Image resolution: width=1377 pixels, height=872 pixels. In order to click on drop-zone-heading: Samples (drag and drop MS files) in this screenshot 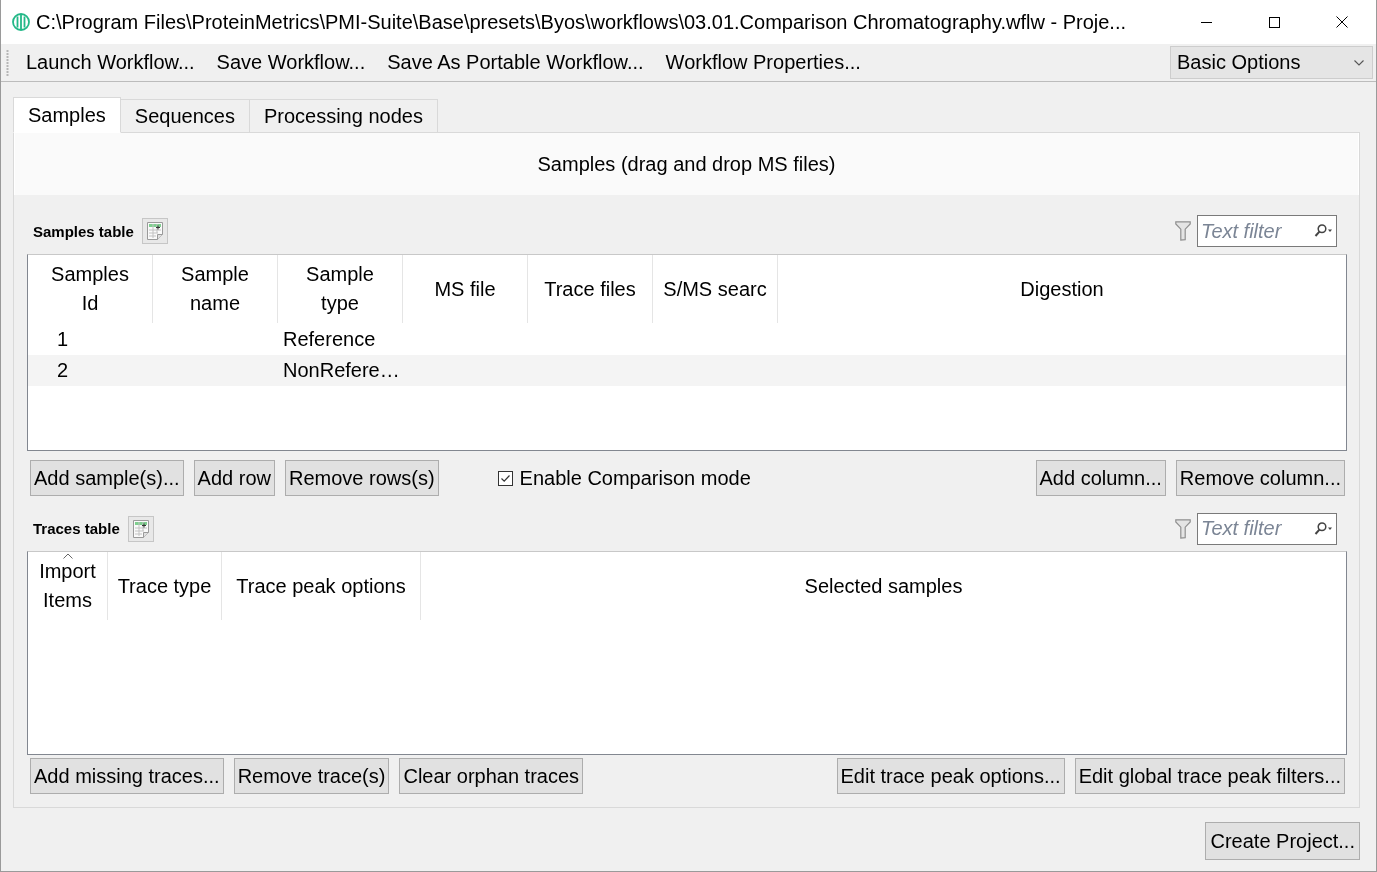, I will do `click(686, 164)`.